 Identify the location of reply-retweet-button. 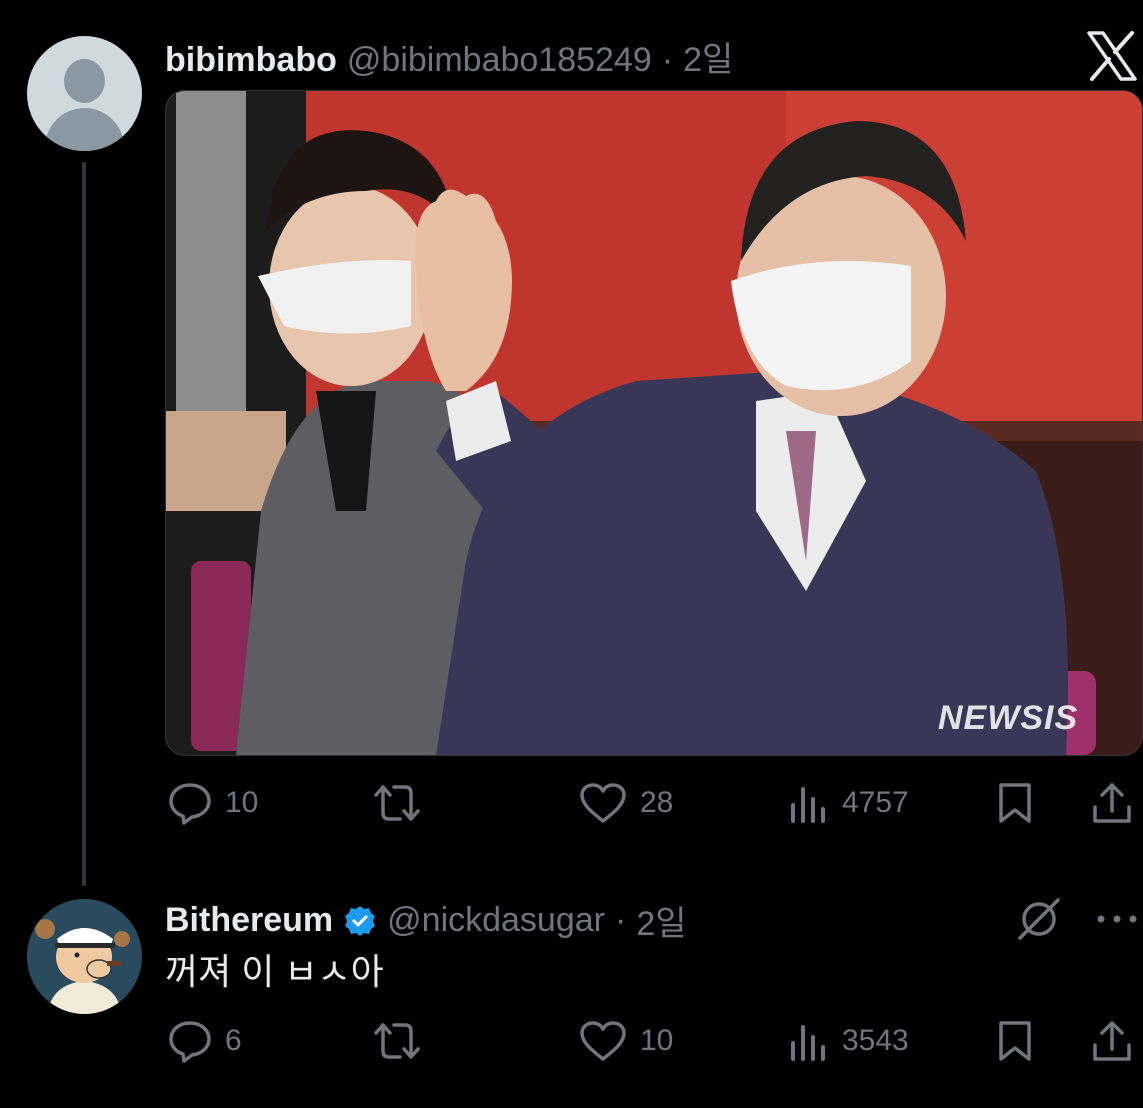
(397, 1041).